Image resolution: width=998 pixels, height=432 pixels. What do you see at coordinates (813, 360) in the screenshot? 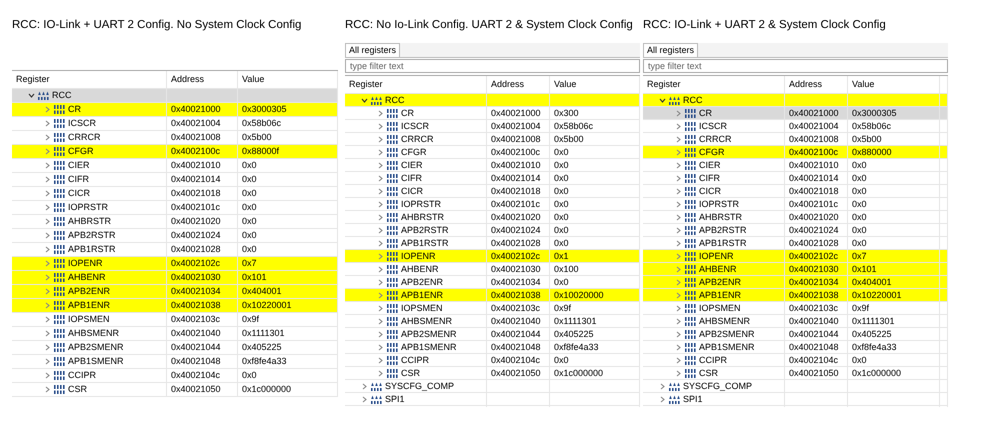
I see `address-text: 0x4002104c` at bounding box center [813, 360].